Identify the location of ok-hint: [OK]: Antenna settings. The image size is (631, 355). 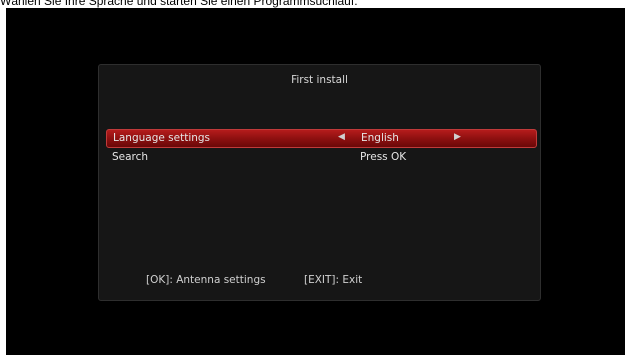
(206, 280).